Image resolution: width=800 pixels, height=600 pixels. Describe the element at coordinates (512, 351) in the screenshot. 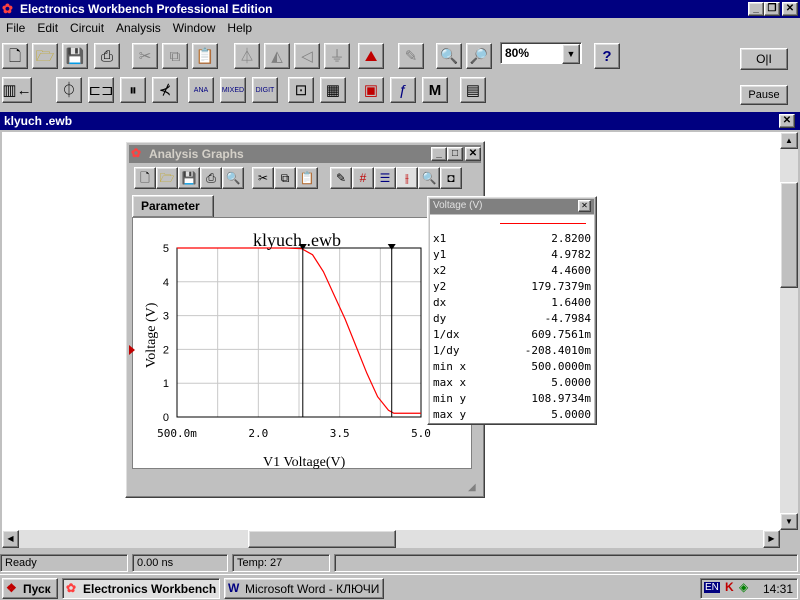

I see `readout-row: 1/dy -208.4010m` at that location.